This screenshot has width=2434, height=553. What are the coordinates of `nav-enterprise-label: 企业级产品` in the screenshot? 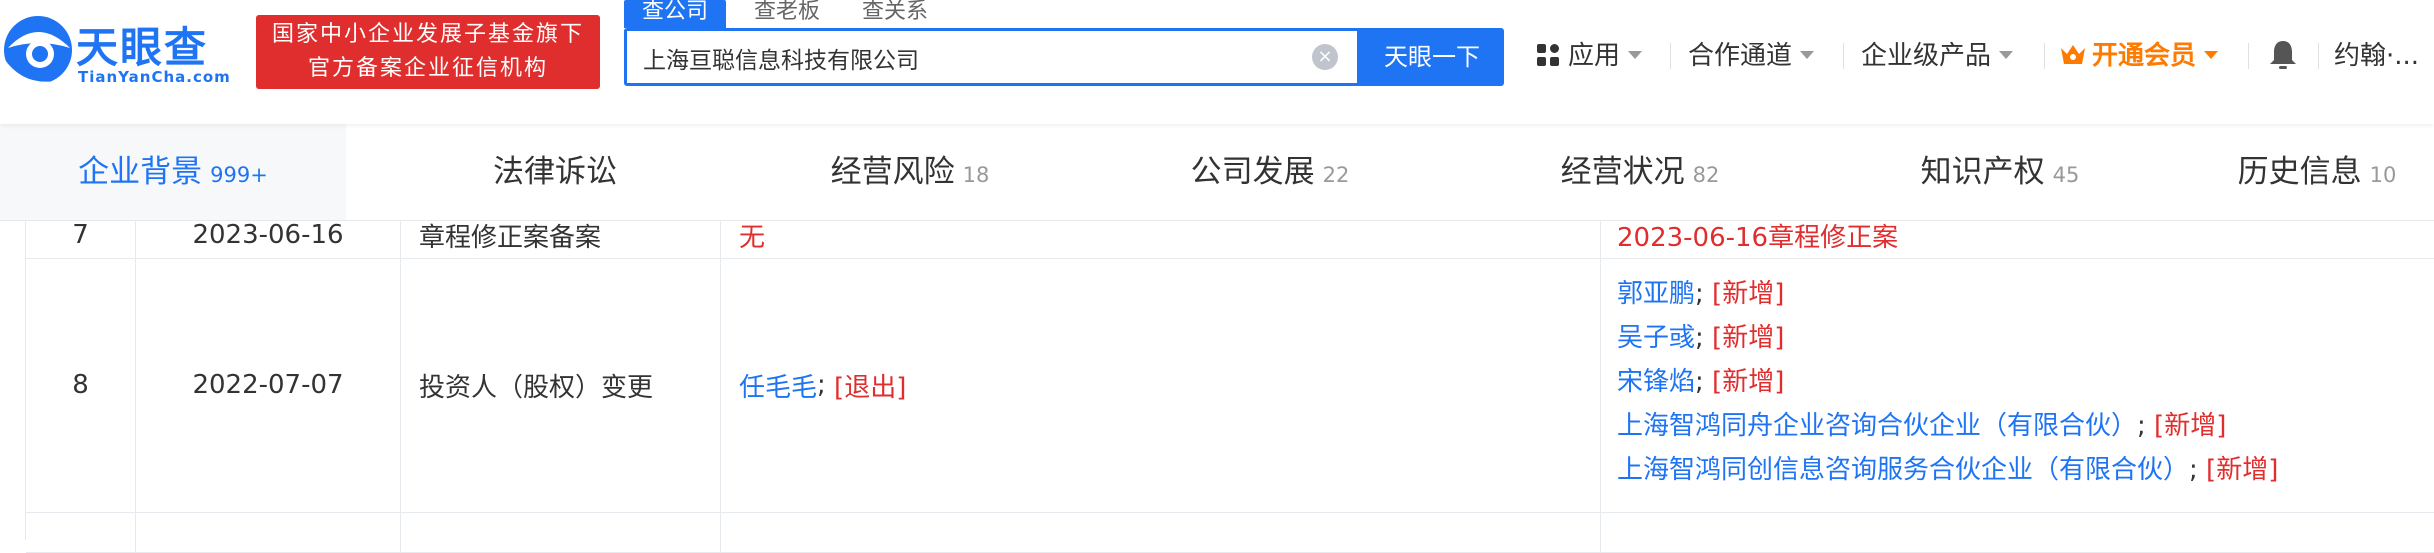 It's located at (1926, 56).